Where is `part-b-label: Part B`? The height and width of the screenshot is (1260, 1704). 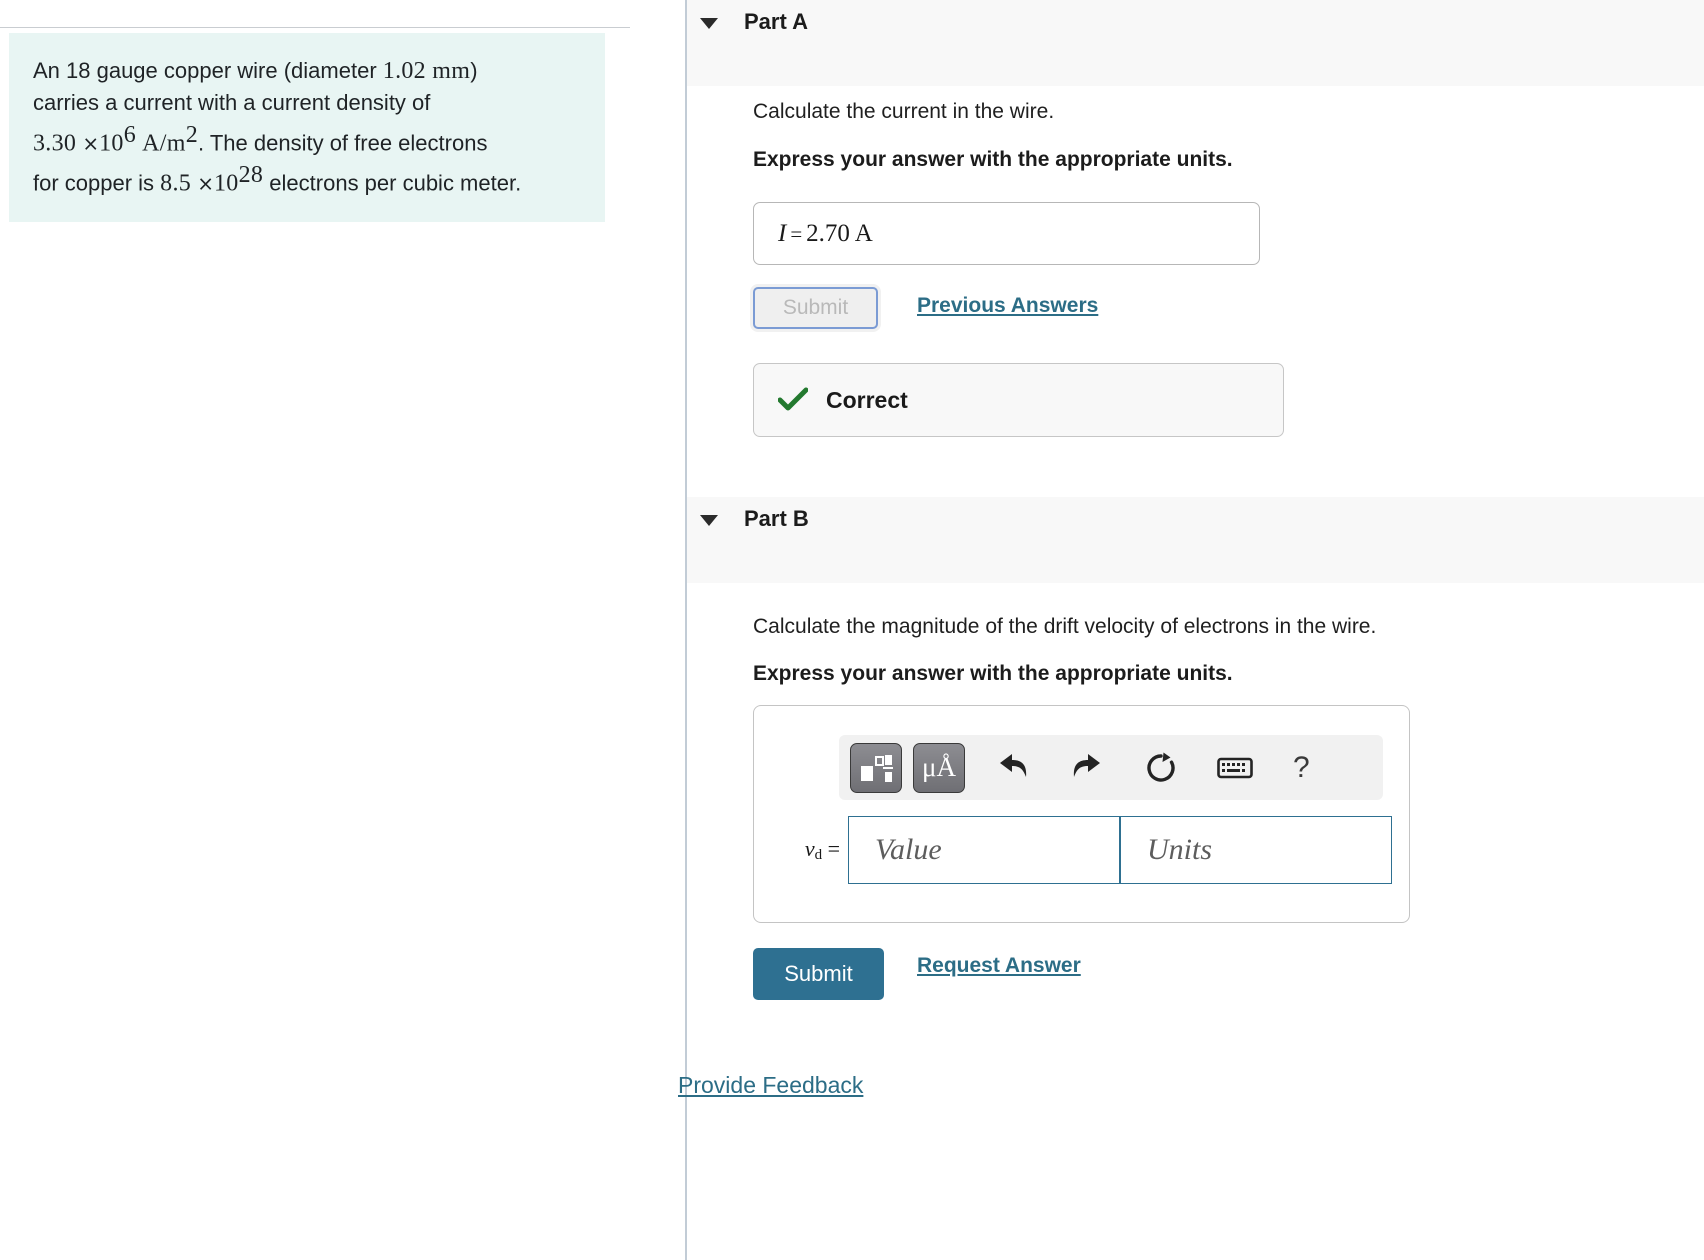
part-b-label: Part B is located at coordinates (776, 518).